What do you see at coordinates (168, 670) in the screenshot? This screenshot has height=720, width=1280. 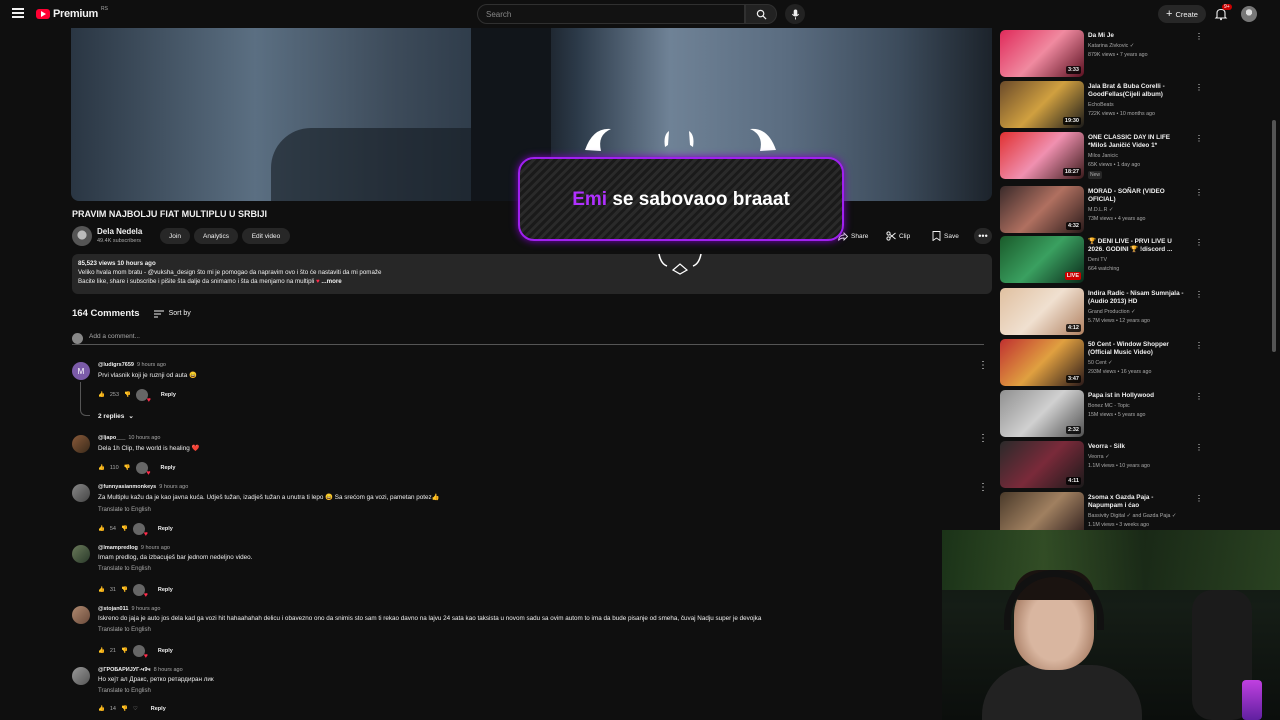 I see `comment-time: 8 hours ago` at bounding box center [168, 670].